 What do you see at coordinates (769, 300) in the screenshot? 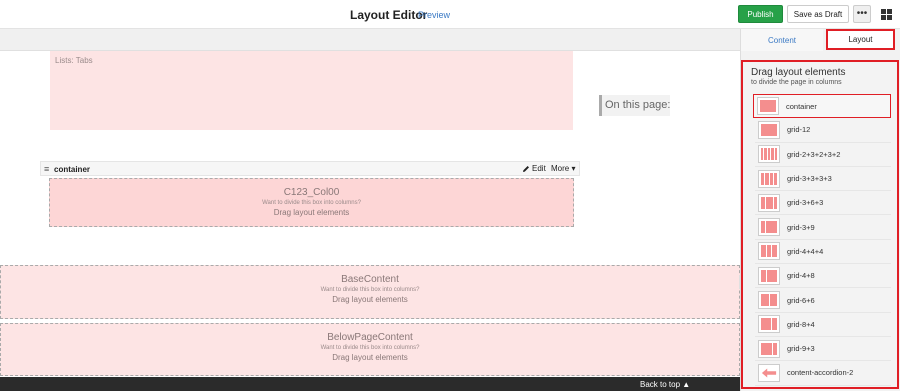
I see `grid-6-6-icon` at bounding box center [769, 300].